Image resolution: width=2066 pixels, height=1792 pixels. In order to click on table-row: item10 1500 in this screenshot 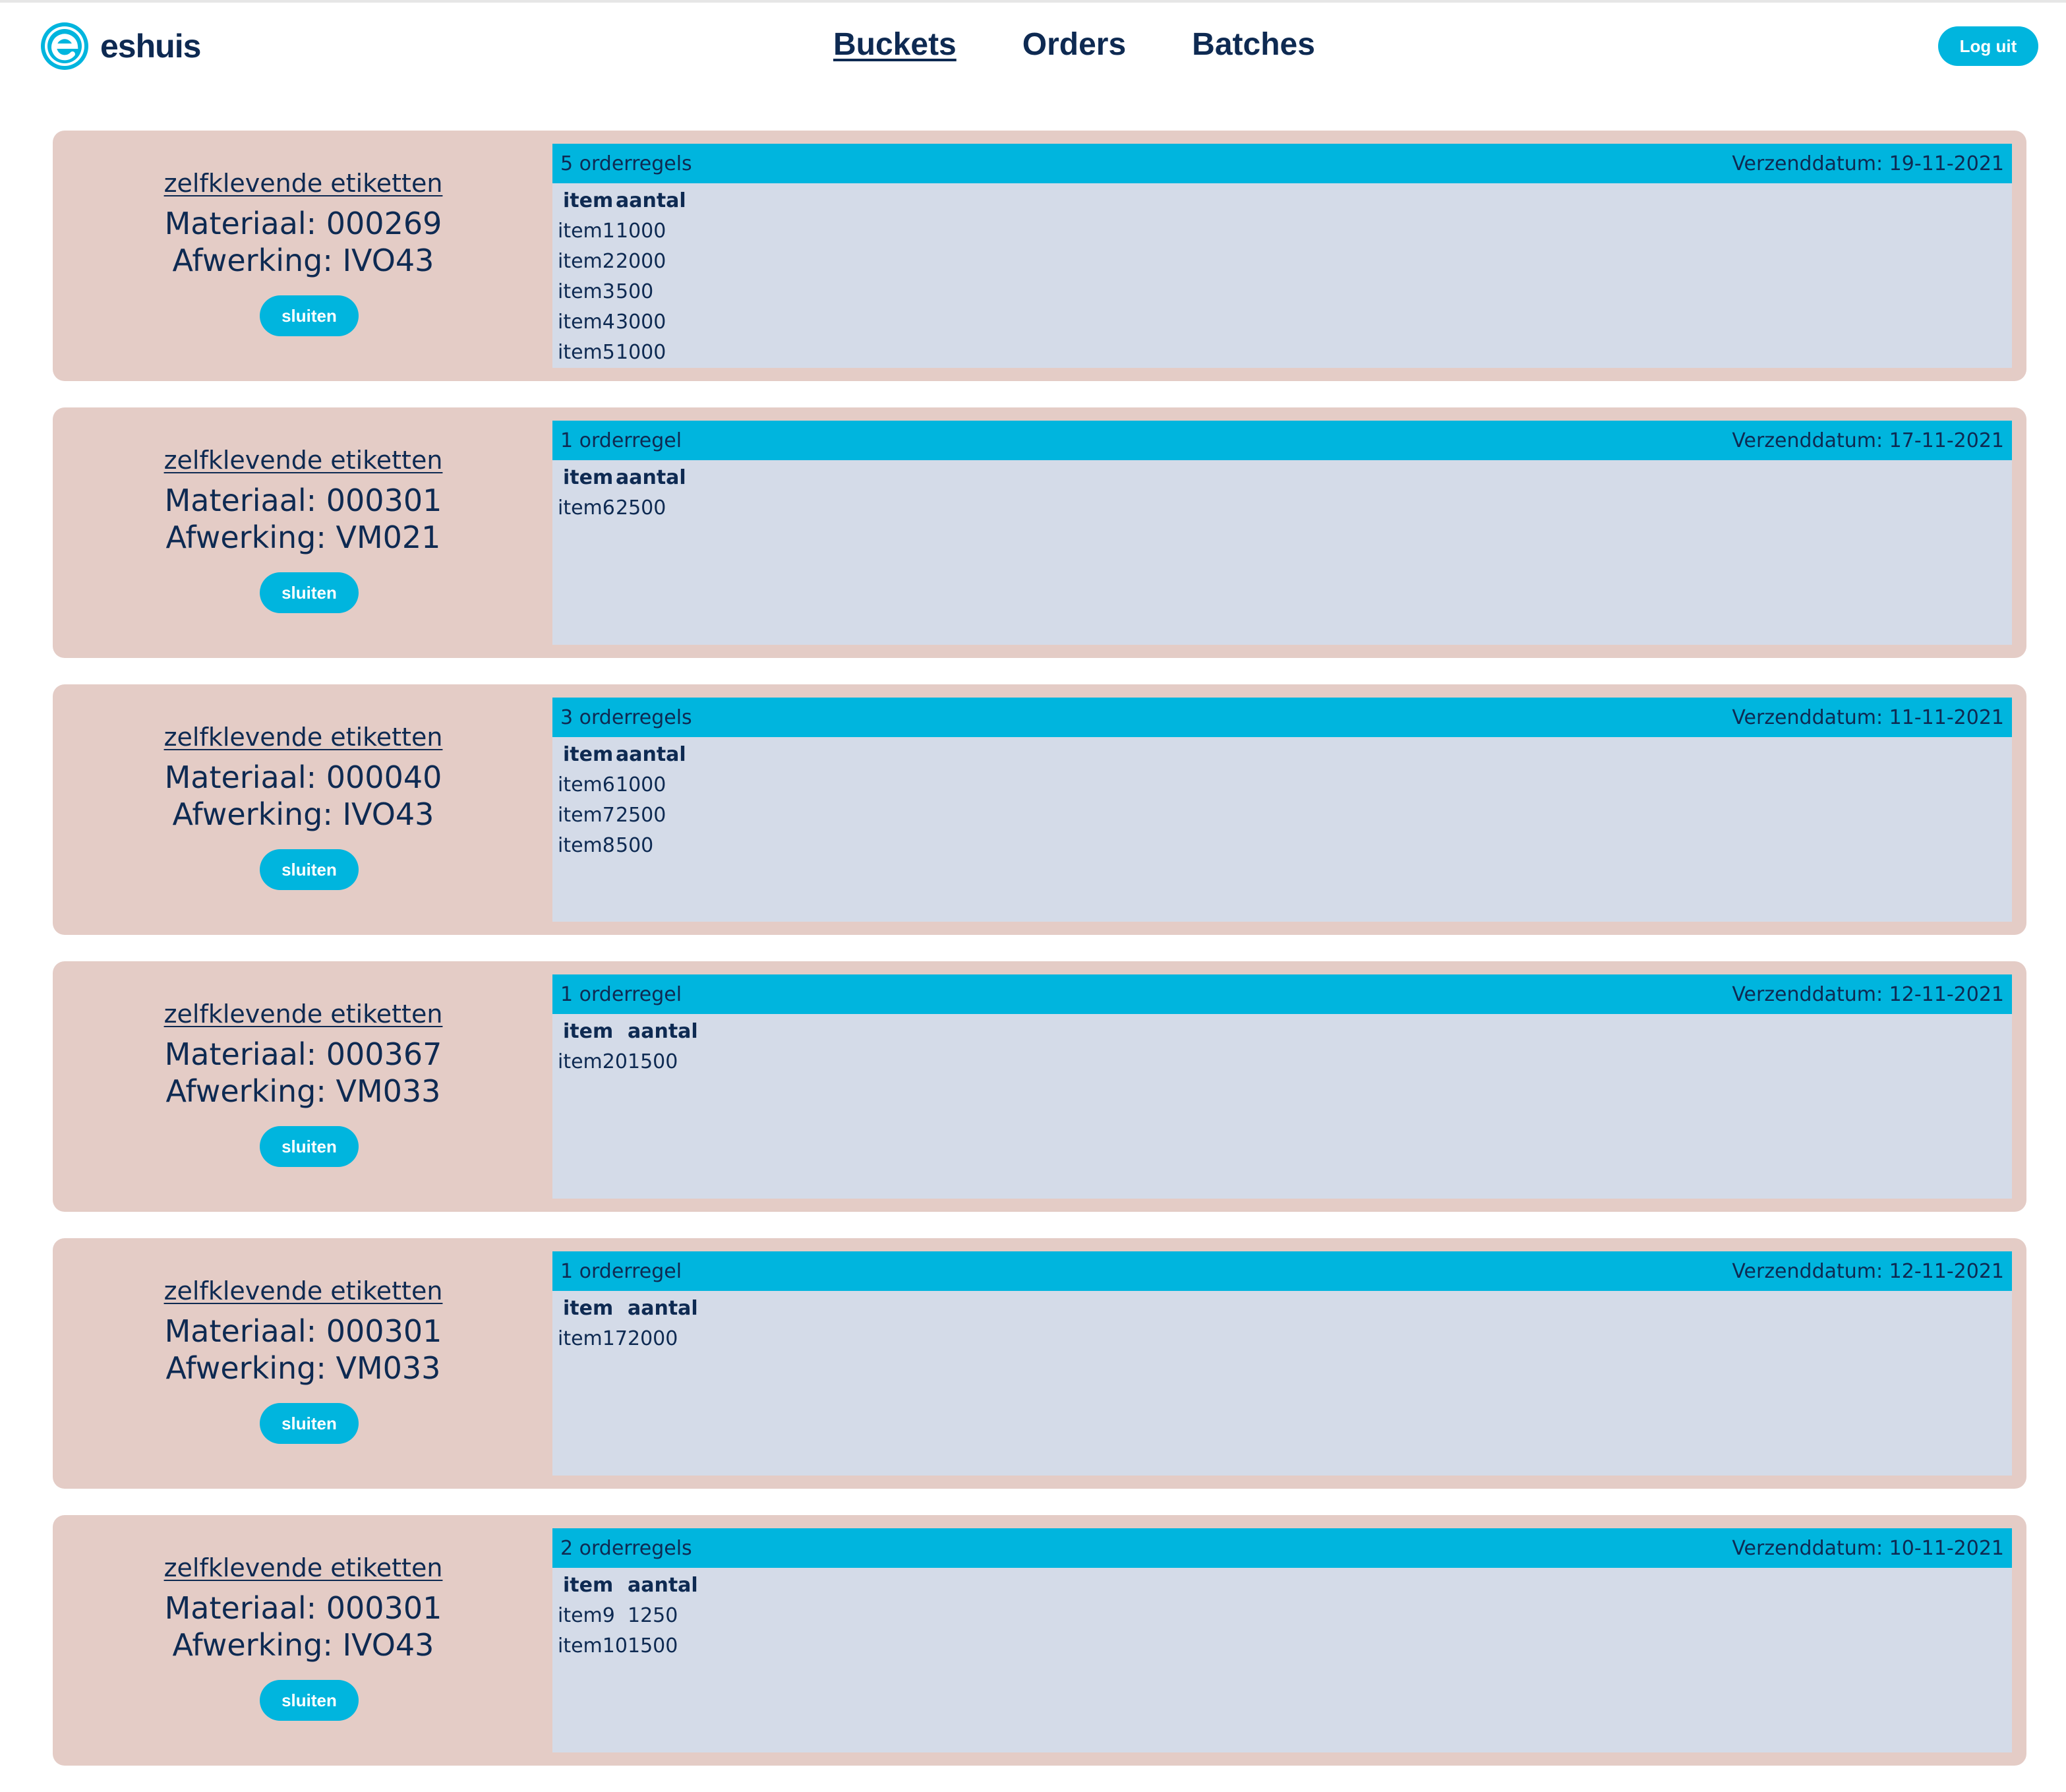, I will do `click(1283, 1646)`.